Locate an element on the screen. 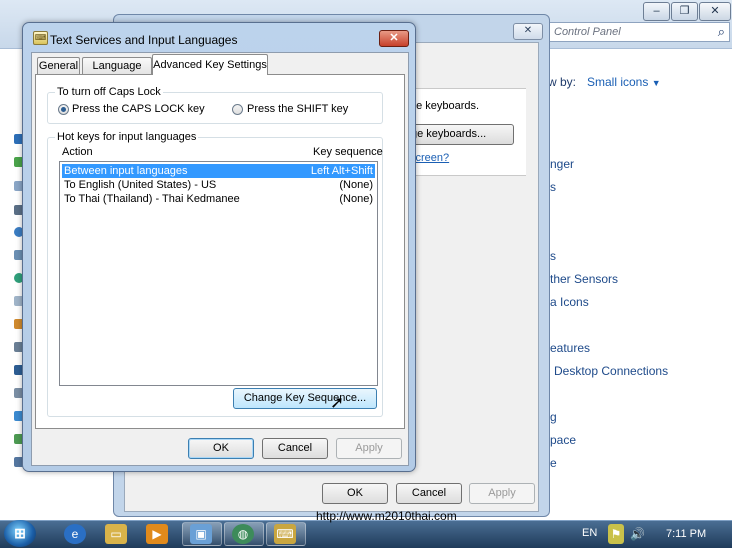  shift-key-label: Press the SHIFT key is located at coordinates (298, 109).